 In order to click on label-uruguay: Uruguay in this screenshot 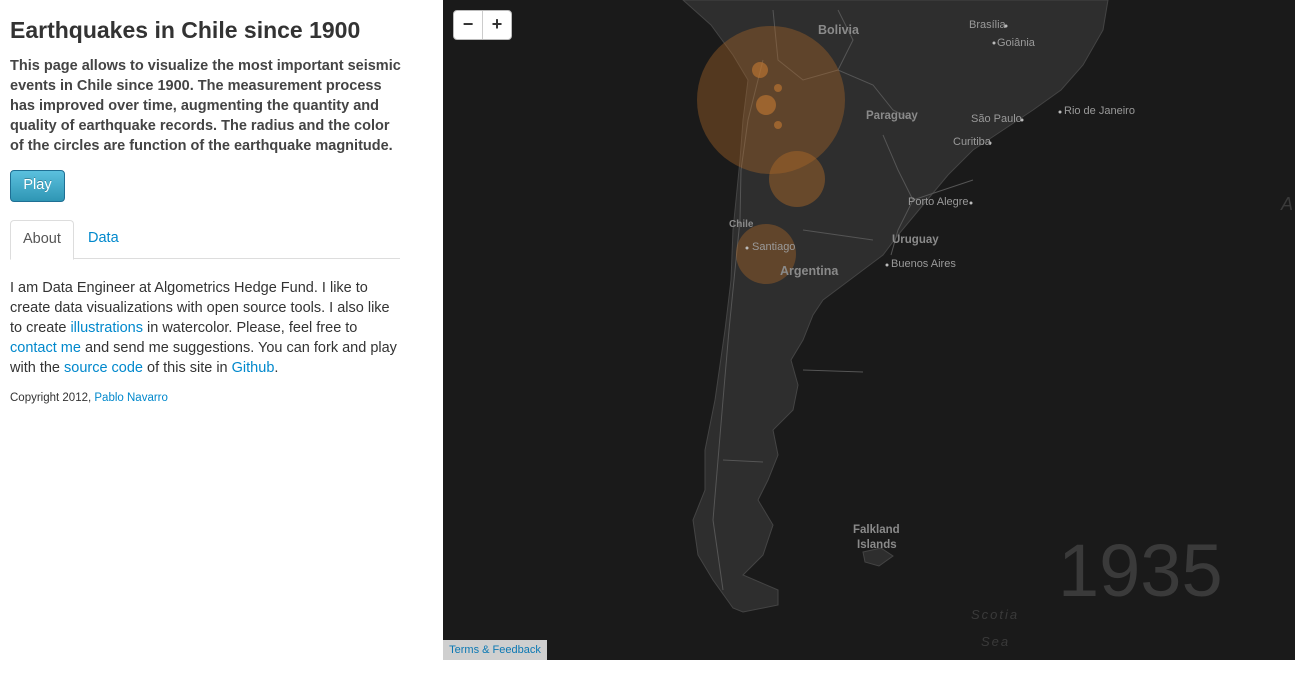, I will do `click(915, 240)`.